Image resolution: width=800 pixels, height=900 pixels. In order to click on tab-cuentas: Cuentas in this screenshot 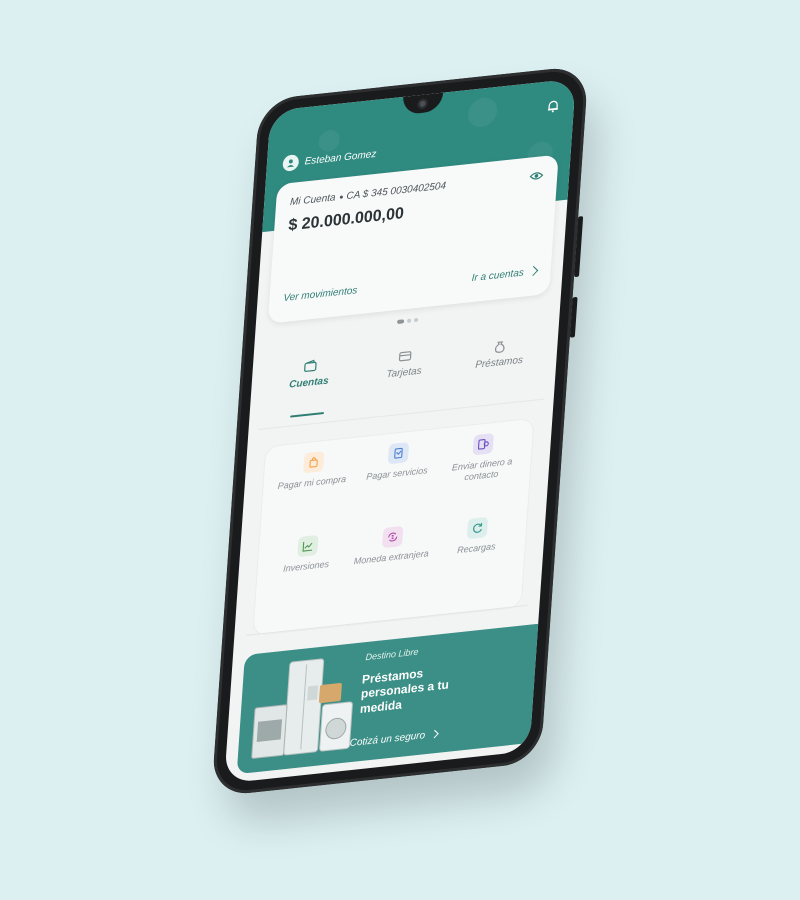, I will do `click(308, 389)`.